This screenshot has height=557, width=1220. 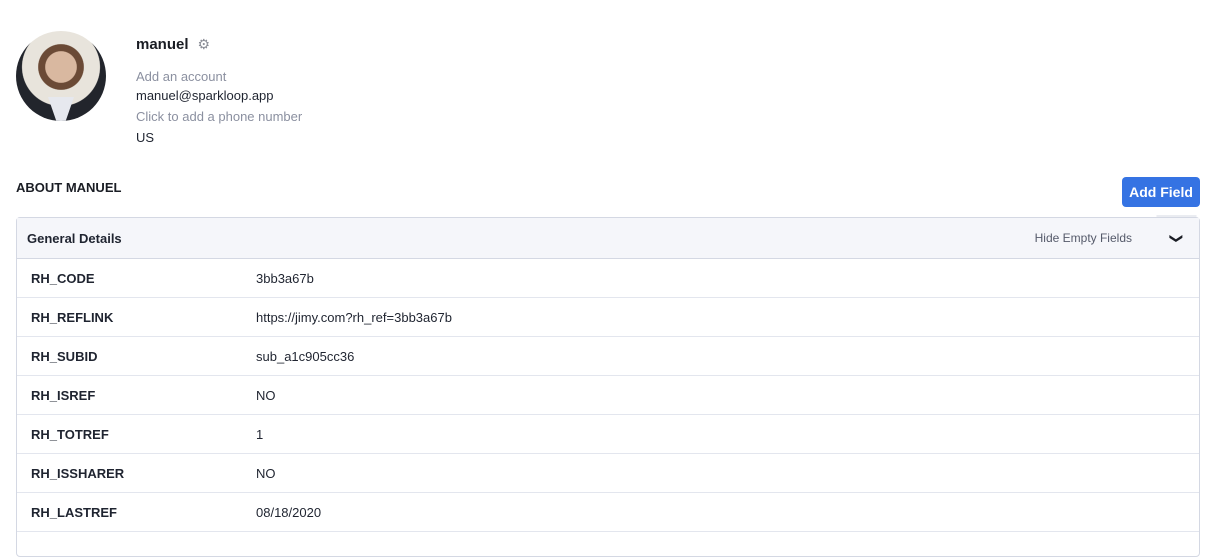 I want to click on field-row: RH_ISREF NO, so click(x=608, y=395).